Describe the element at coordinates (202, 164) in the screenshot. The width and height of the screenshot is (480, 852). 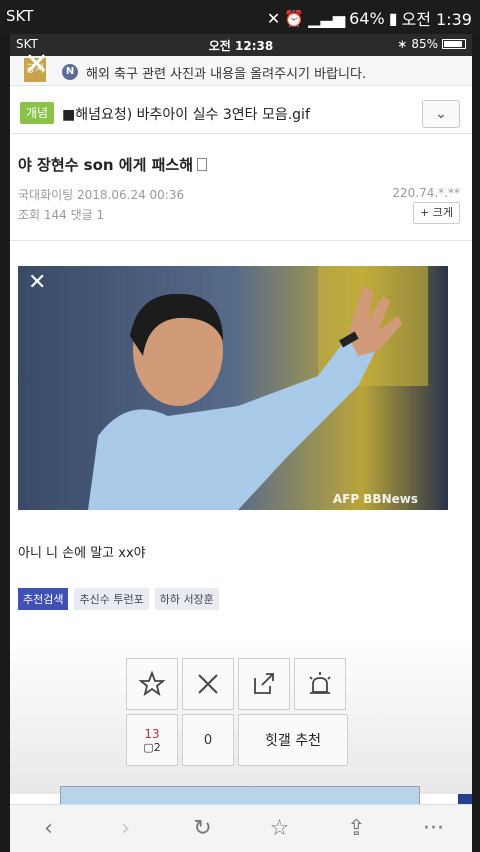
I see `document-icon` at that location.